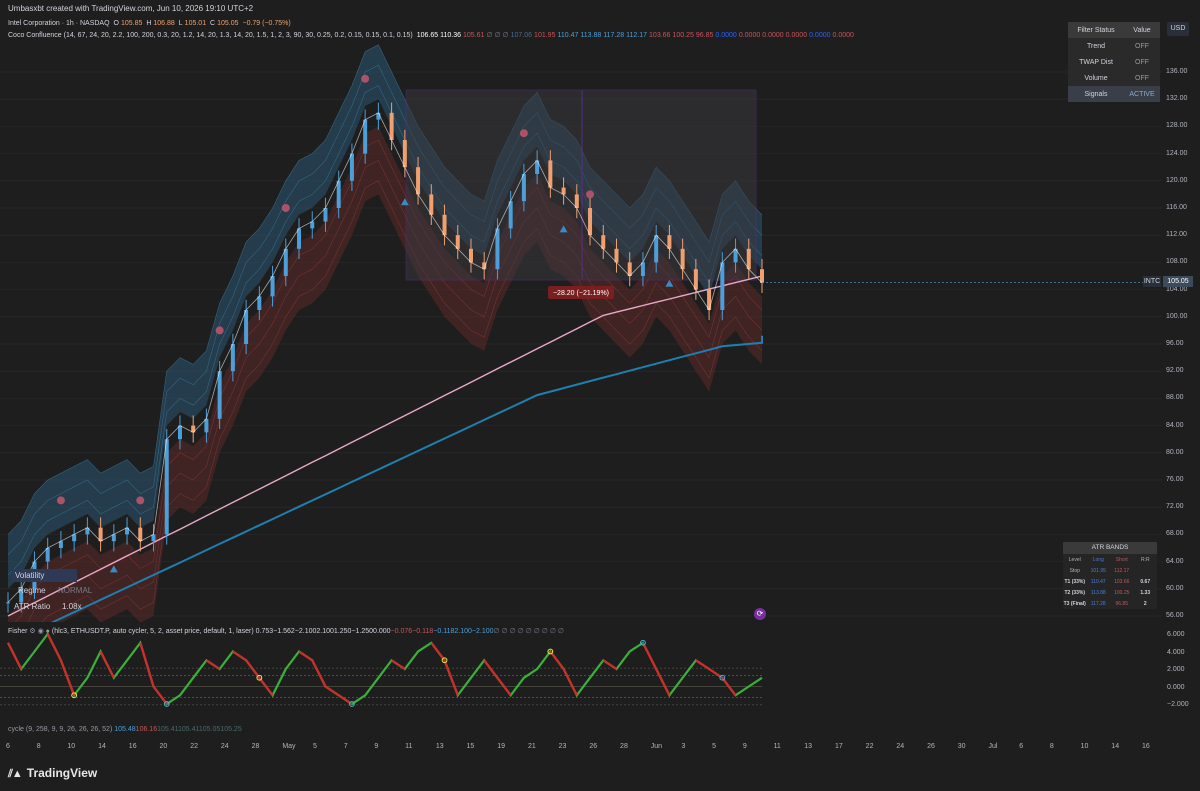  Describe the element at coordinates (1075, 592) in the screenshot. I see `atr-level: T2 (33%)` at that location.